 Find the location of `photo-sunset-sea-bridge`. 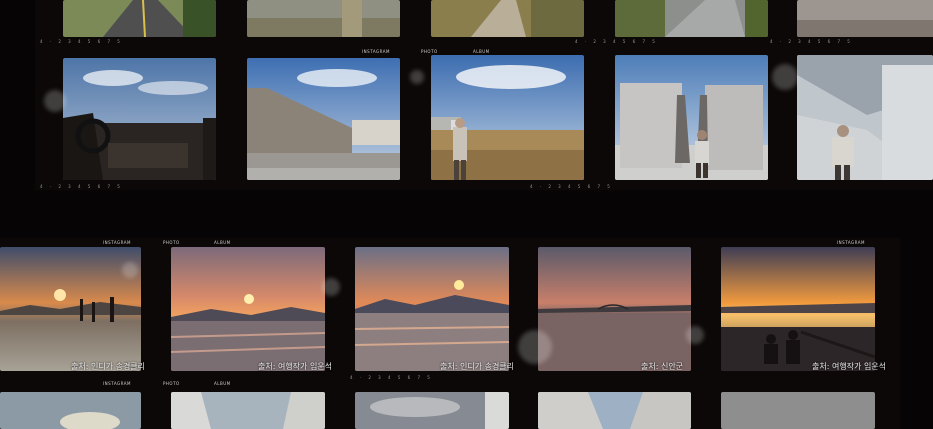

photo-sunset-sea-bridge is located at coordinates (614, 309).